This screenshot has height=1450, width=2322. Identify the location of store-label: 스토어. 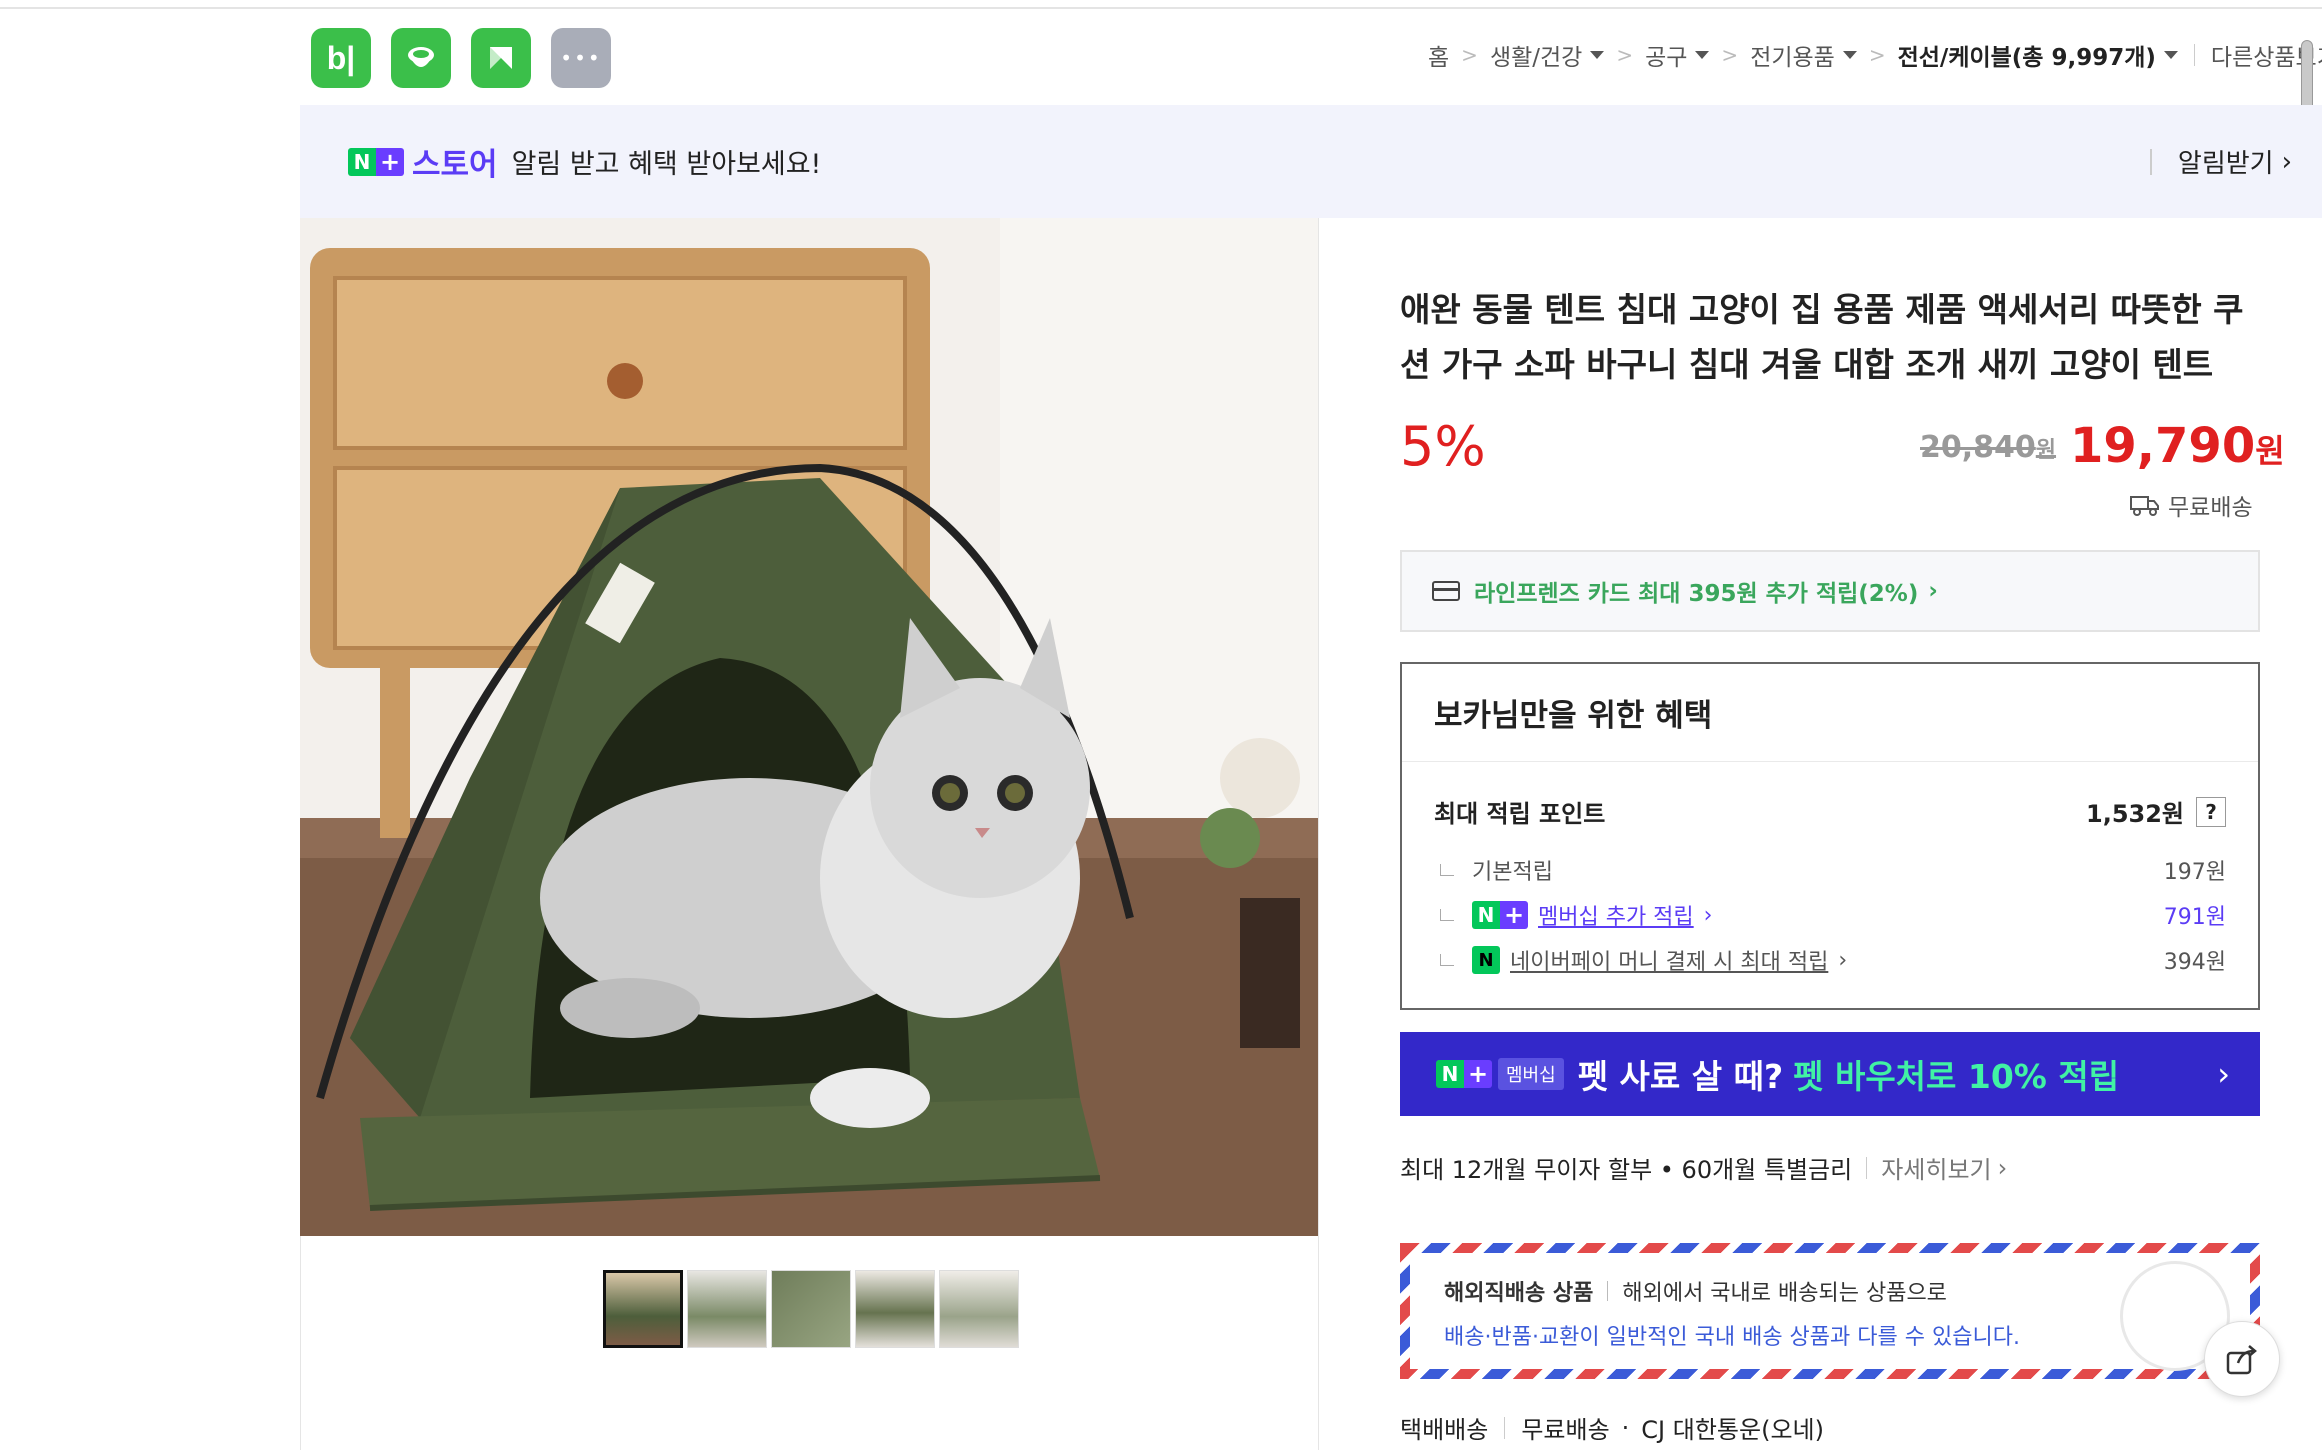
(455, 165).